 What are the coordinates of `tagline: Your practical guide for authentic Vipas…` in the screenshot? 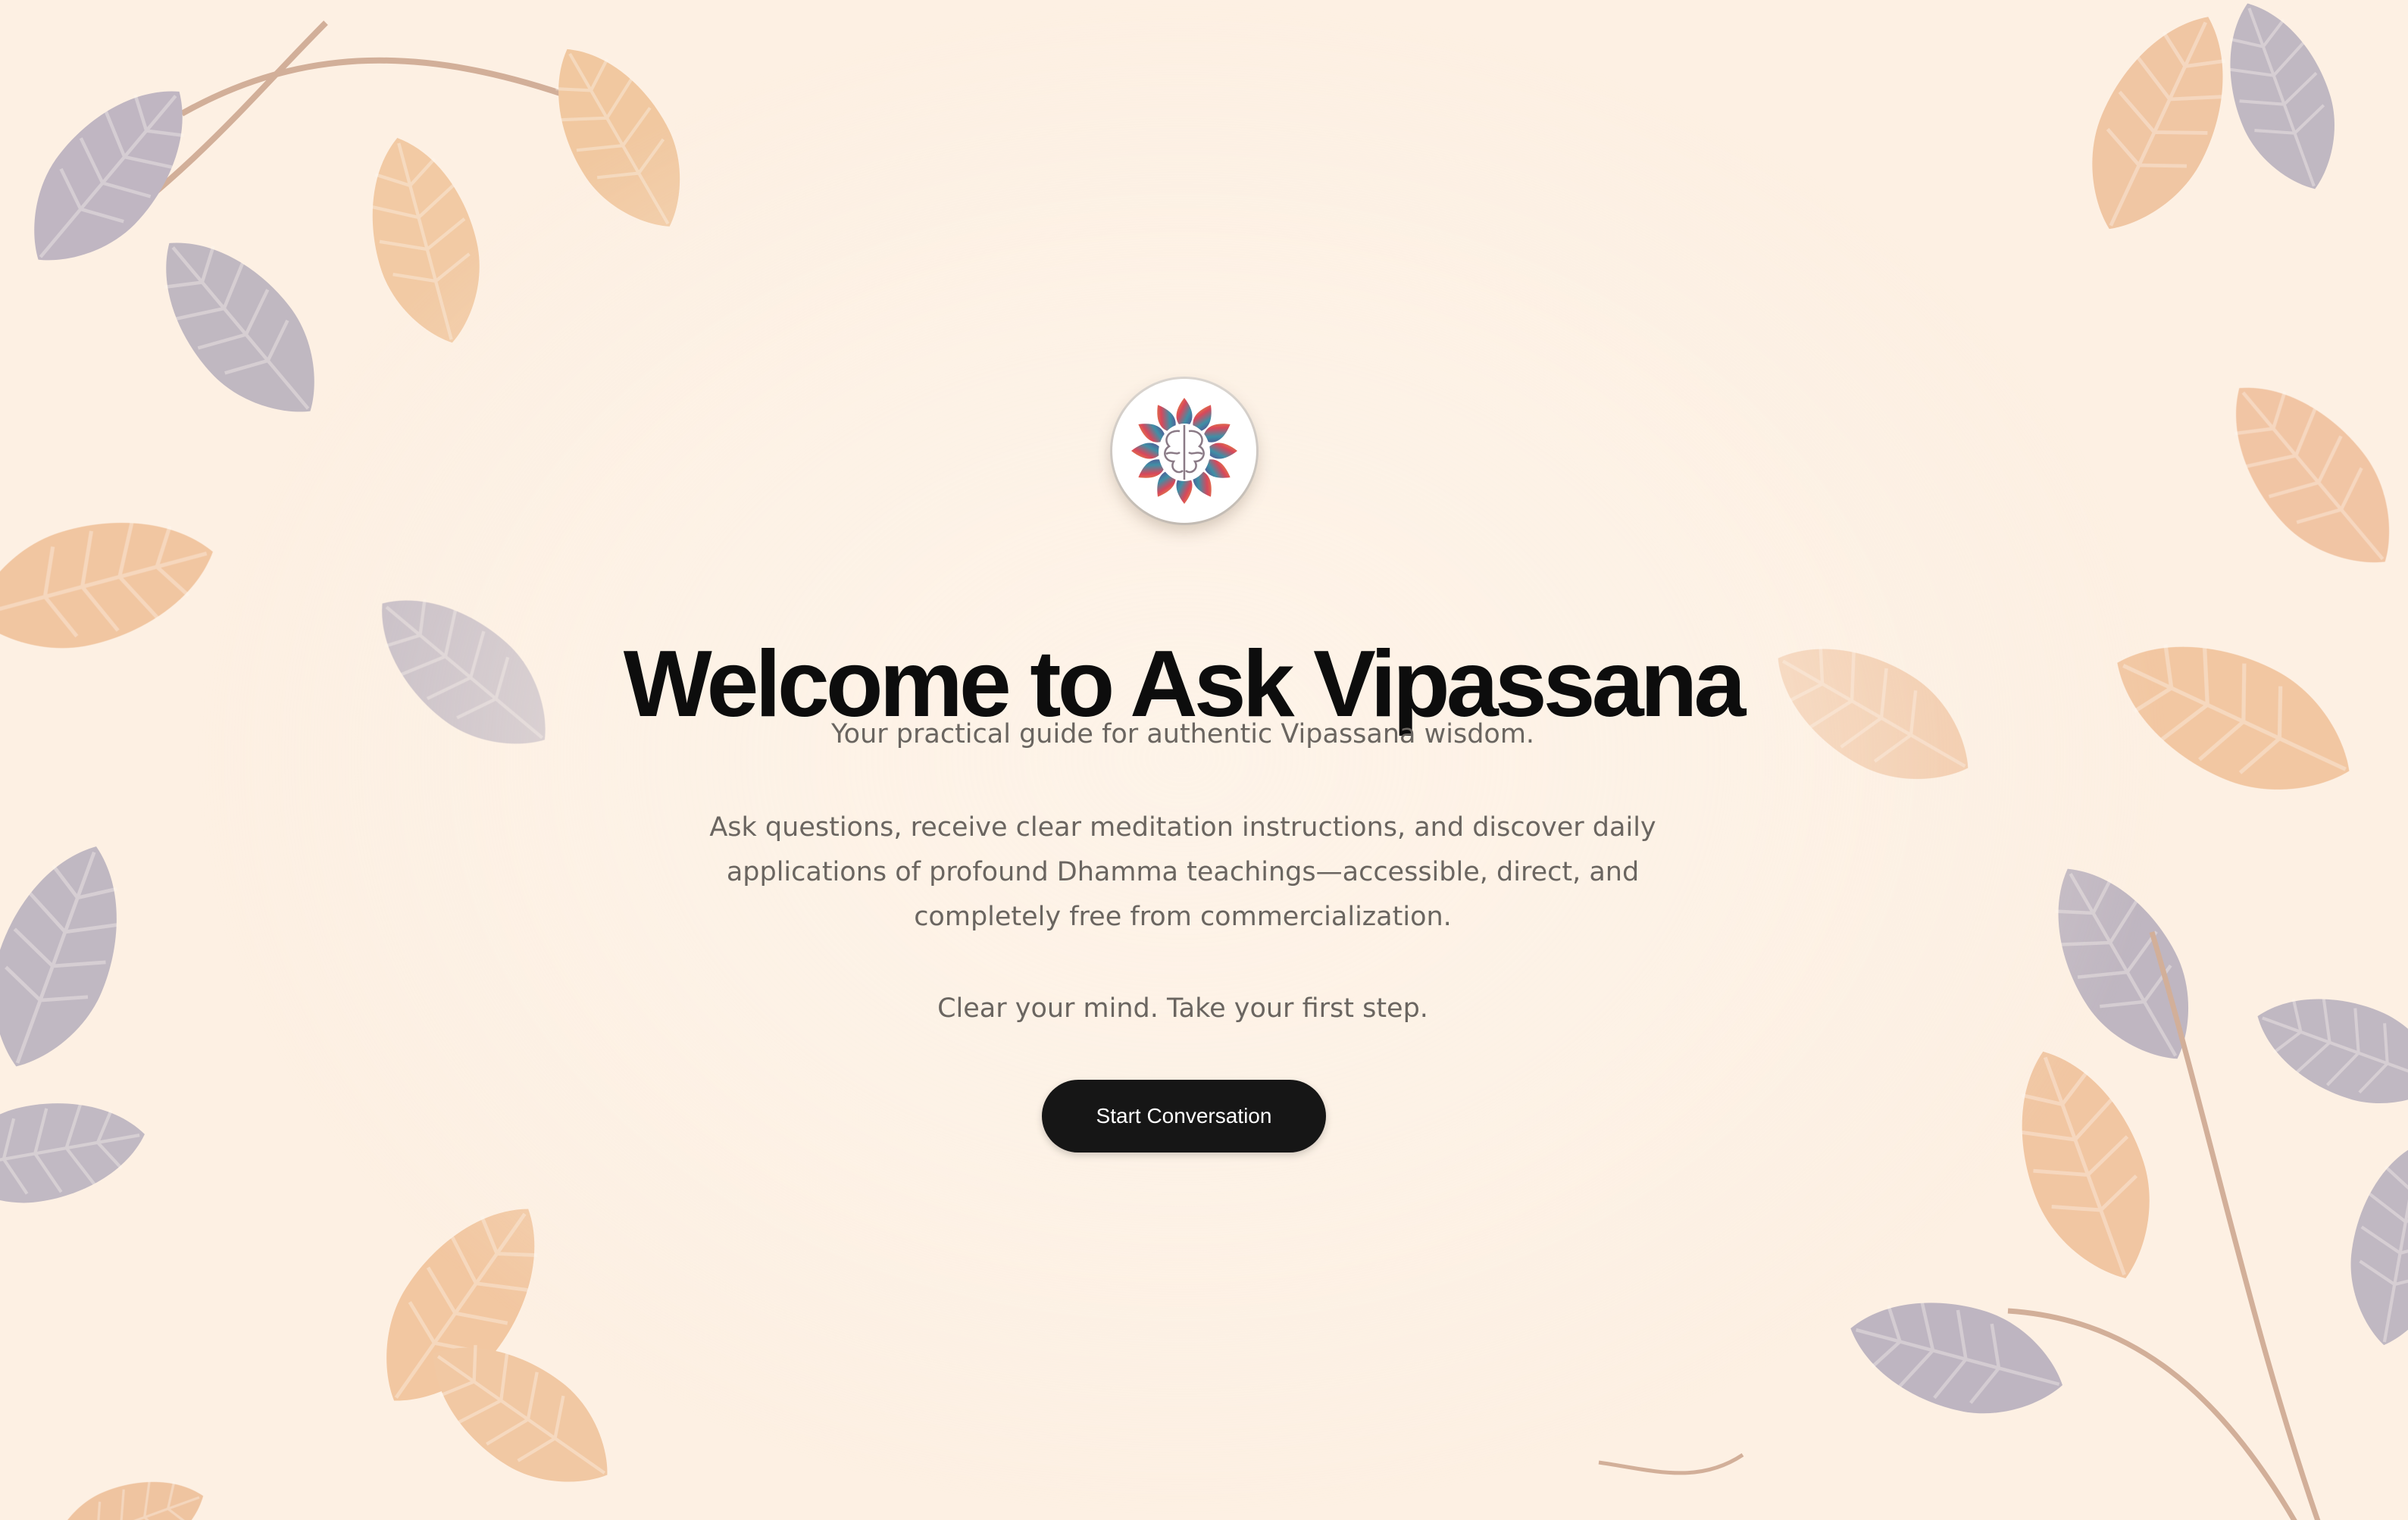 It's located at (1182, 734).